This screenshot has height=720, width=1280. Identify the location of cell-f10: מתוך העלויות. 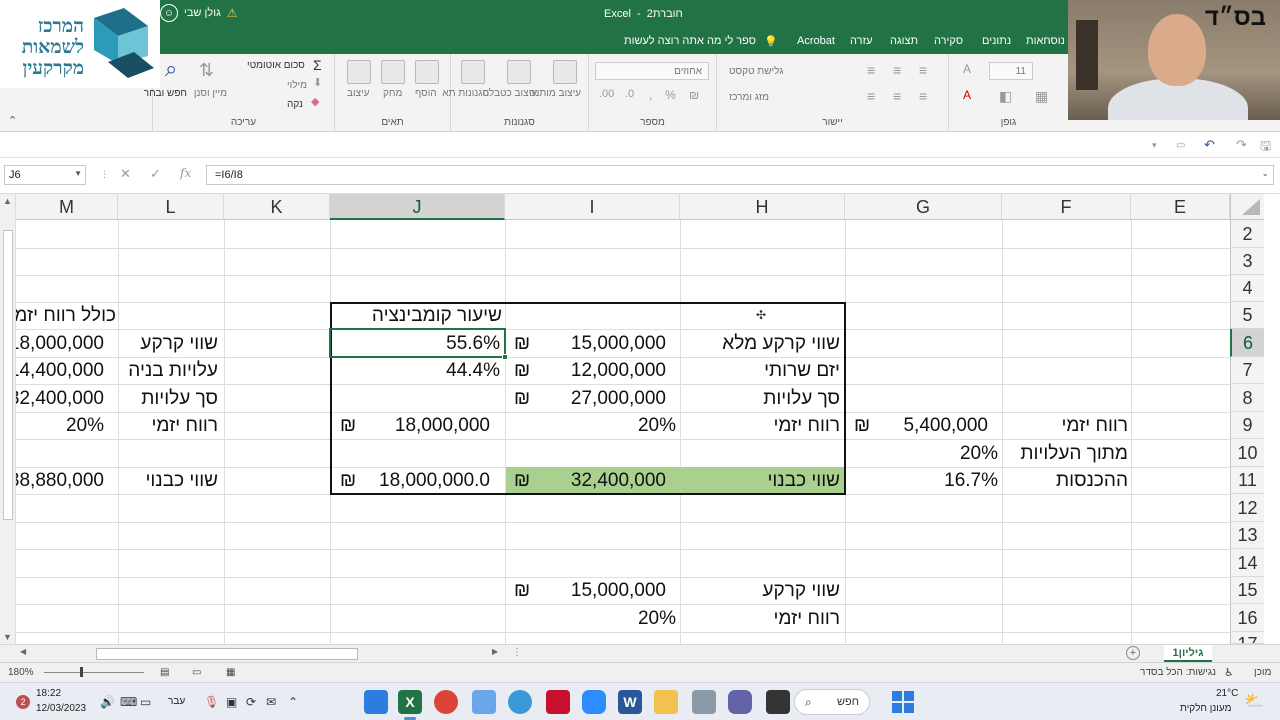
(1065, 453).